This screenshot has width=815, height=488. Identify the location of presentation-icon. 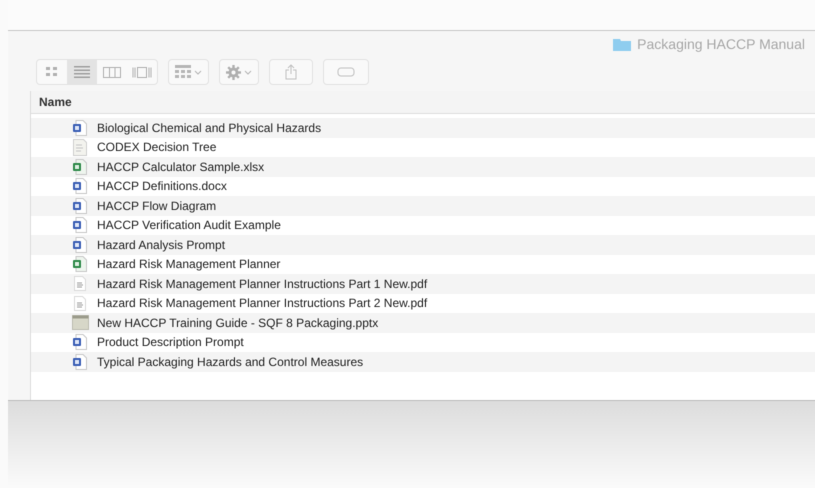
(80, 322).